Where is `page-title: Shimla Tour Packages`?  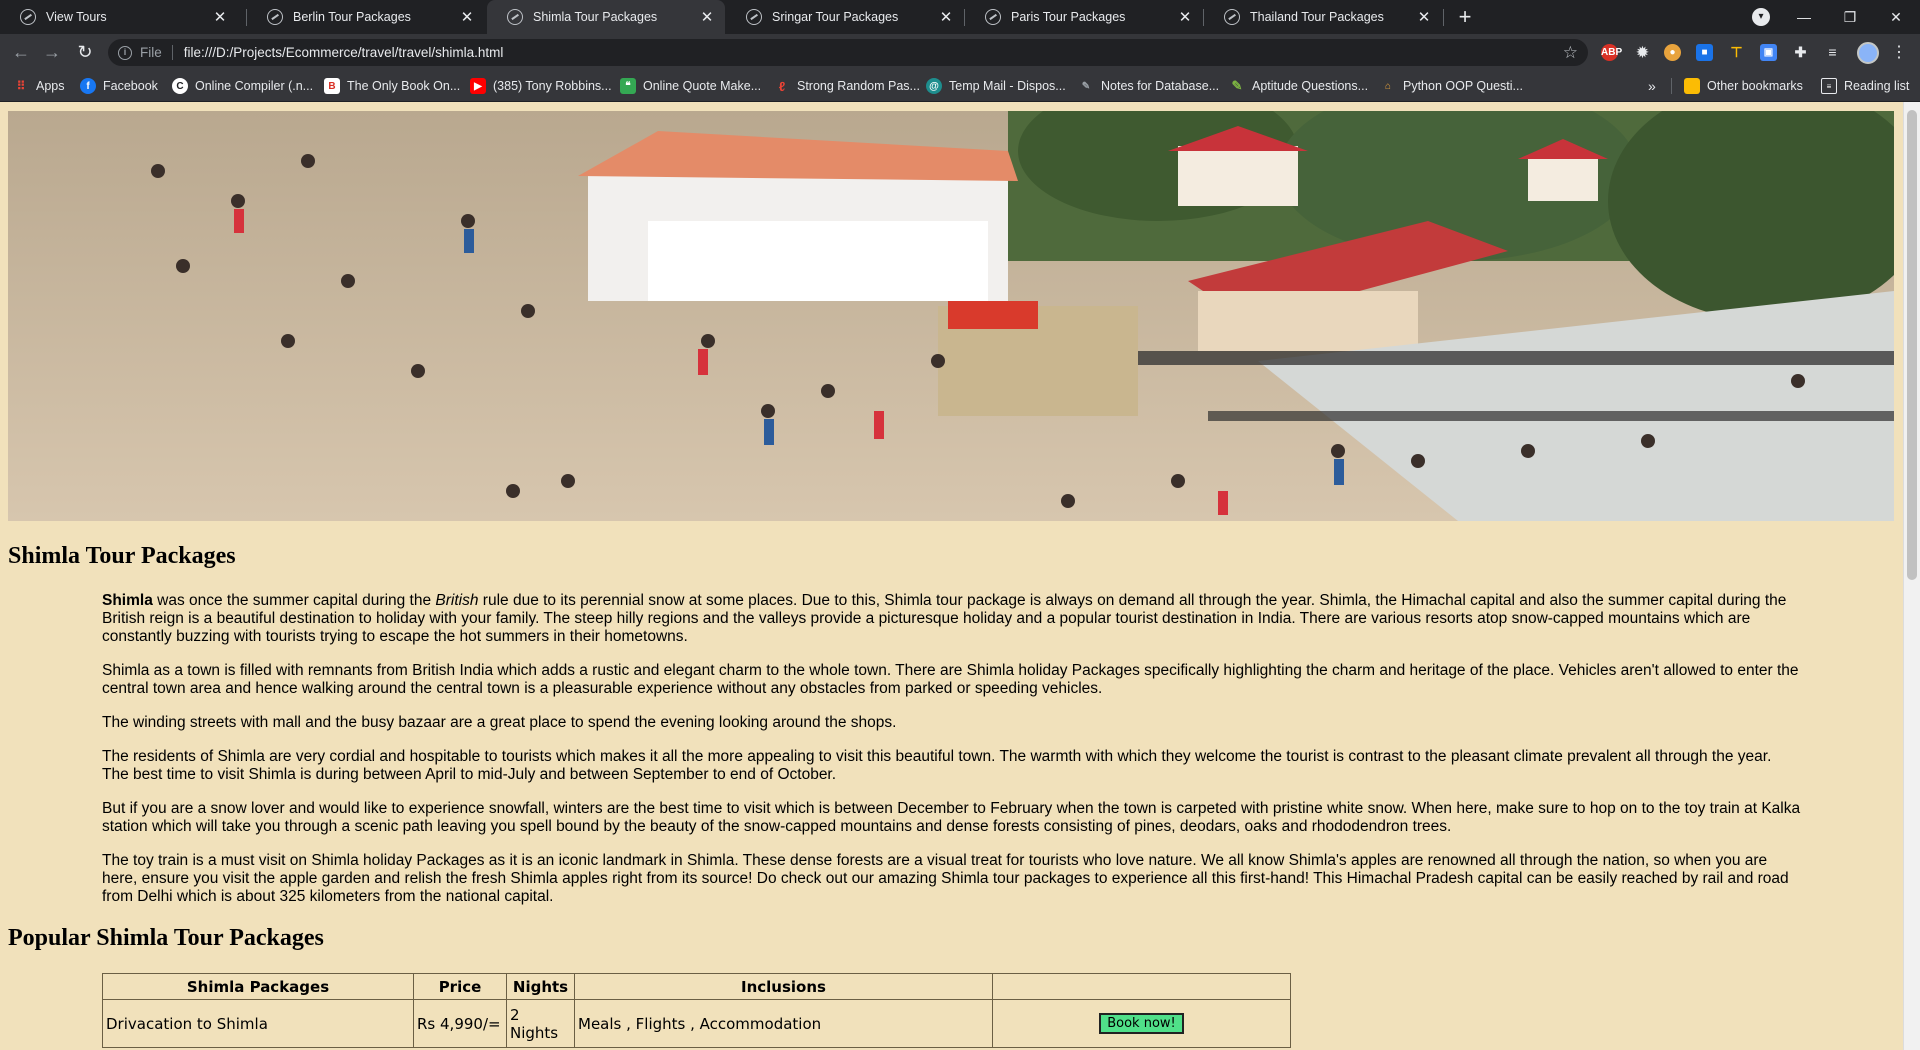 page-title: Shimla Tour Packages is located at coordinates (122, 556).